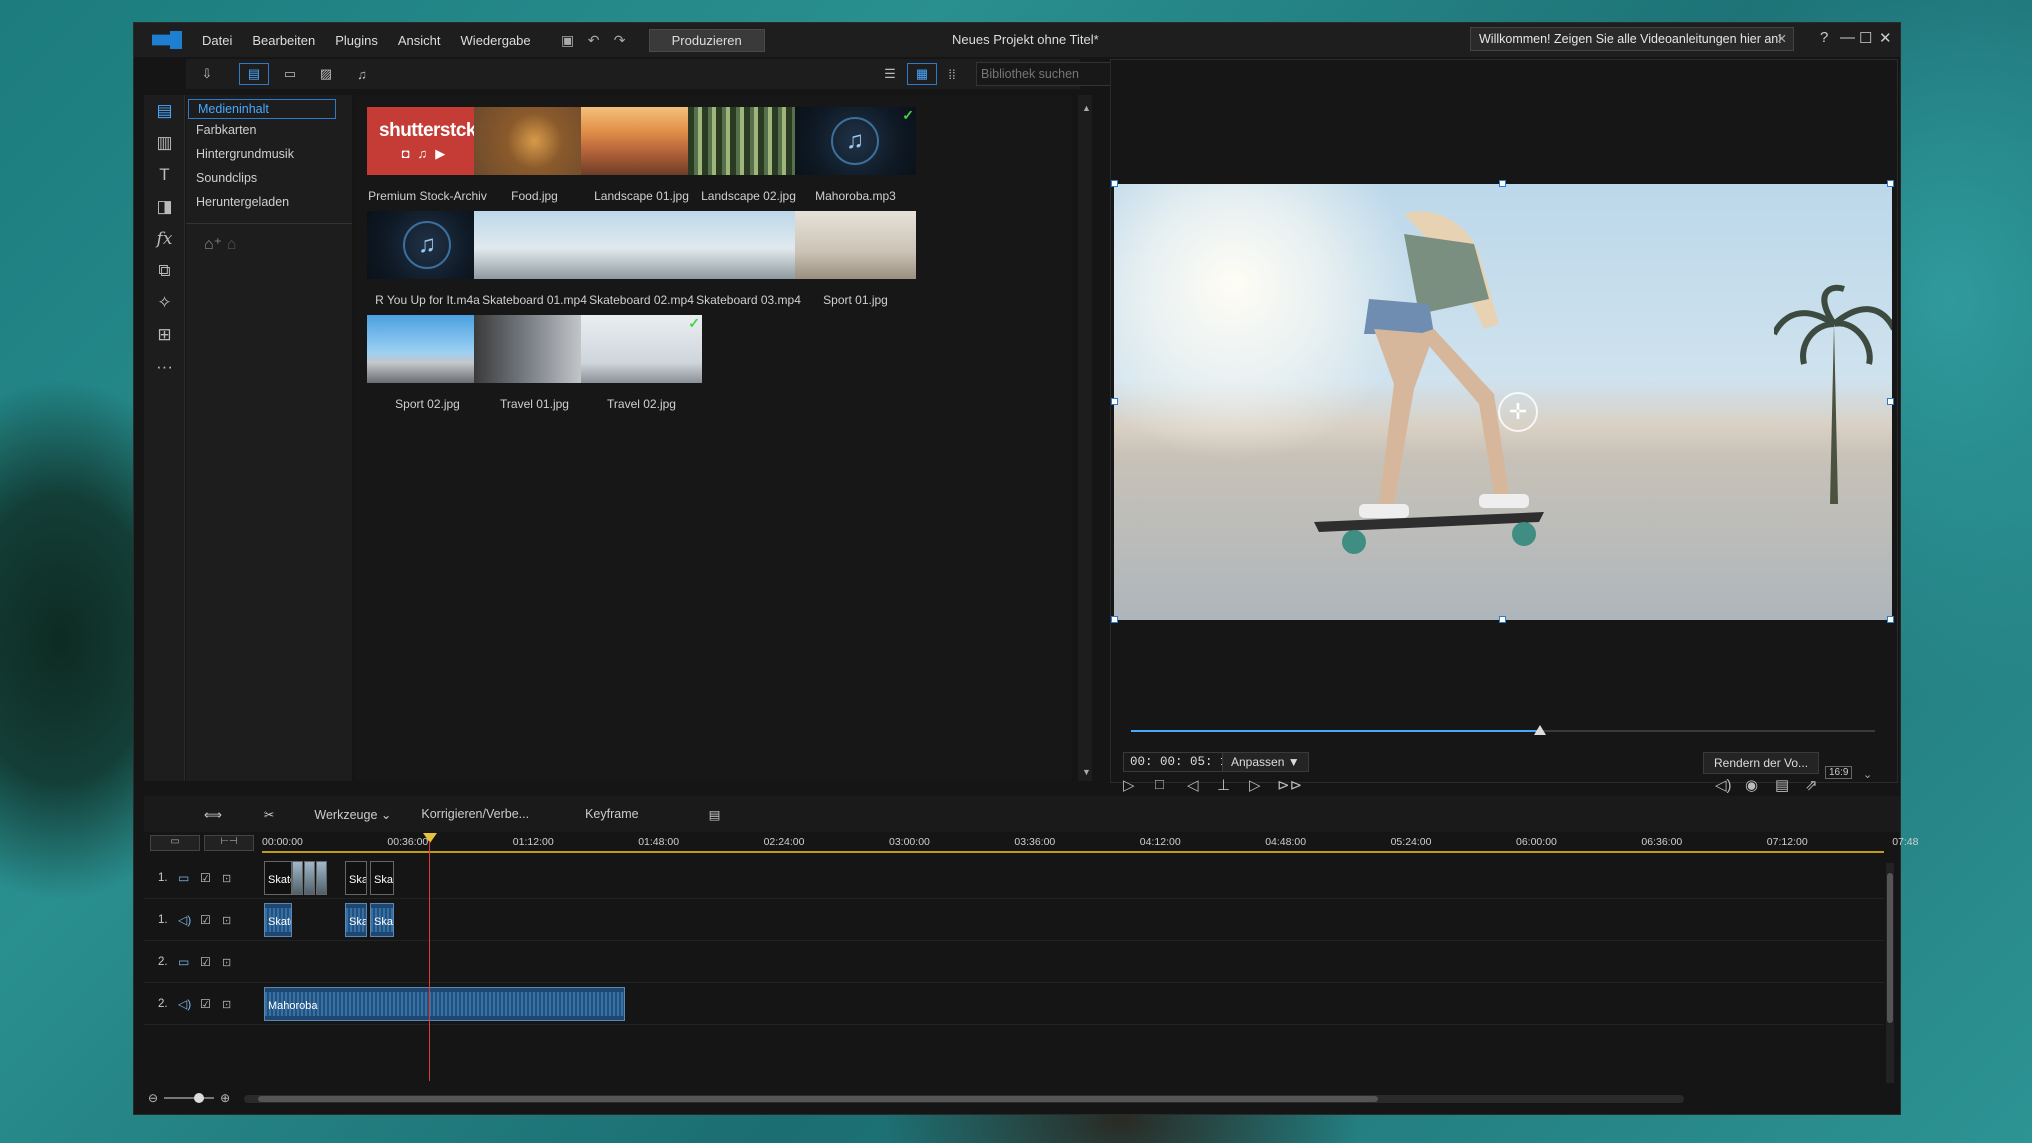 The image size is (2032, 1143). Describe the element at coordinates (1867, 774) in the screenshot. I see `ratio-chevron-icon: ⌄` at that location.